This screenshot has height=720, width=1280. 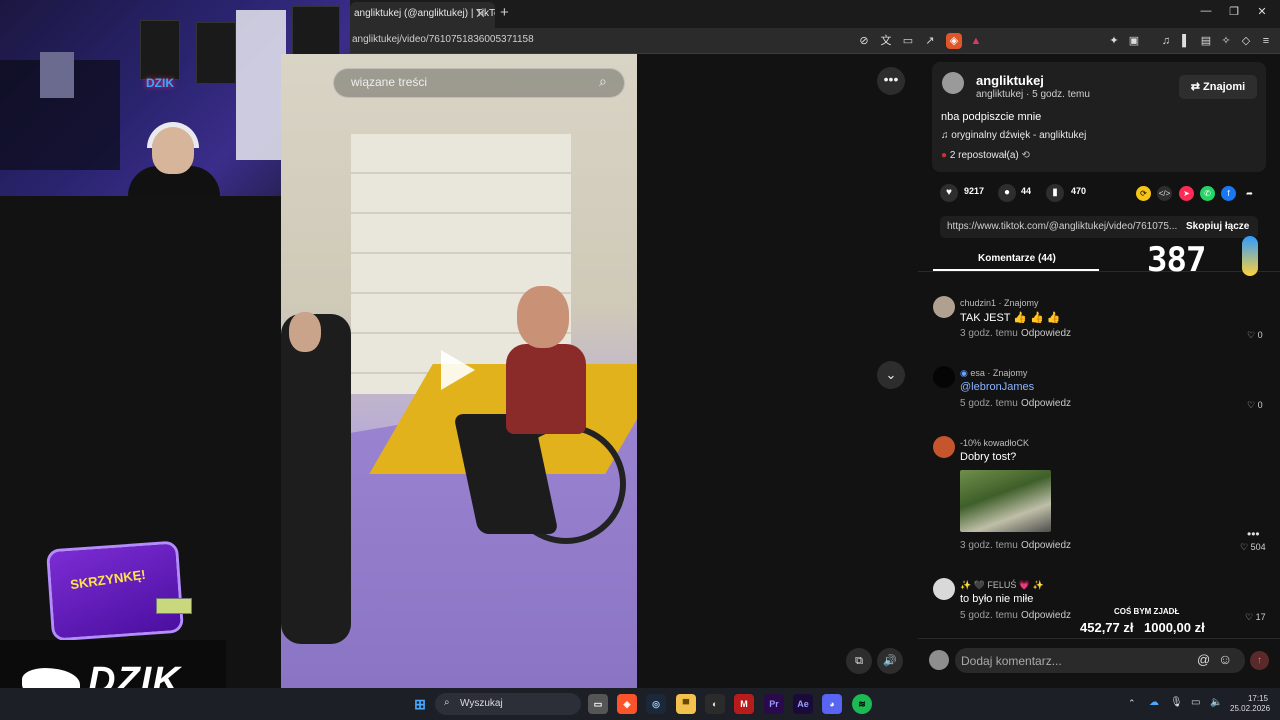 I want to click on send-icon: ↑, so click(x=1259, y=660).